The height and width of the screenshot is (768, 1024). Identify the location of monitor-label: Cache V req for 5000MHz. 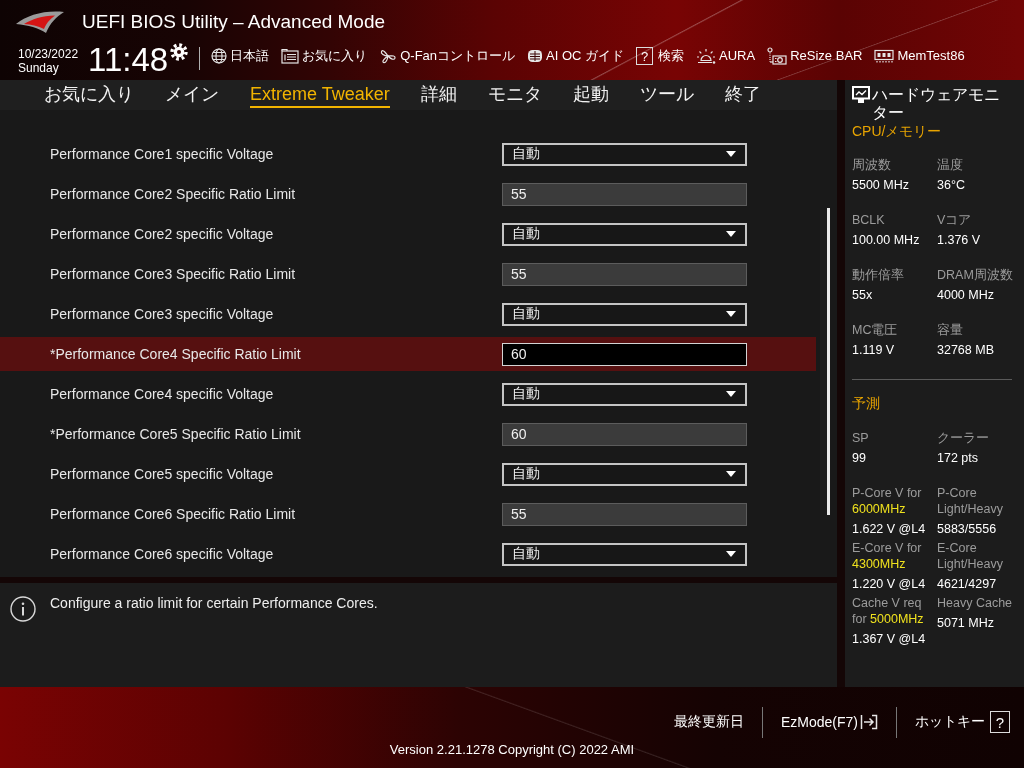
(888, 611).